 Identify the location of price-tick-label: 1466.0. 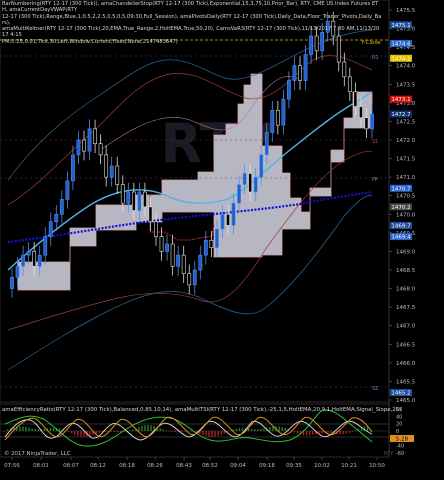
(406, 364).